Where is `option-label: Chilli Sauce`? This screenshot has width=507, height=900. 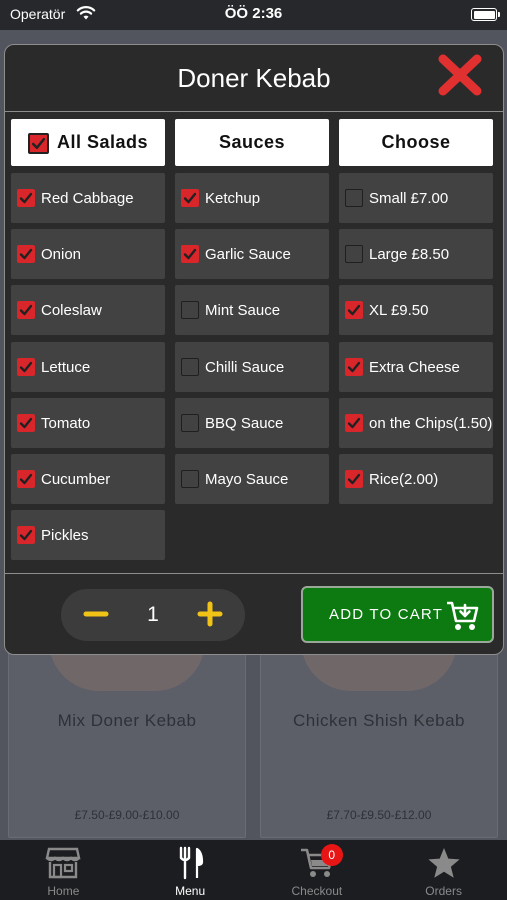 option-label: Chilli Sauce is located at coordinates (245, 367).